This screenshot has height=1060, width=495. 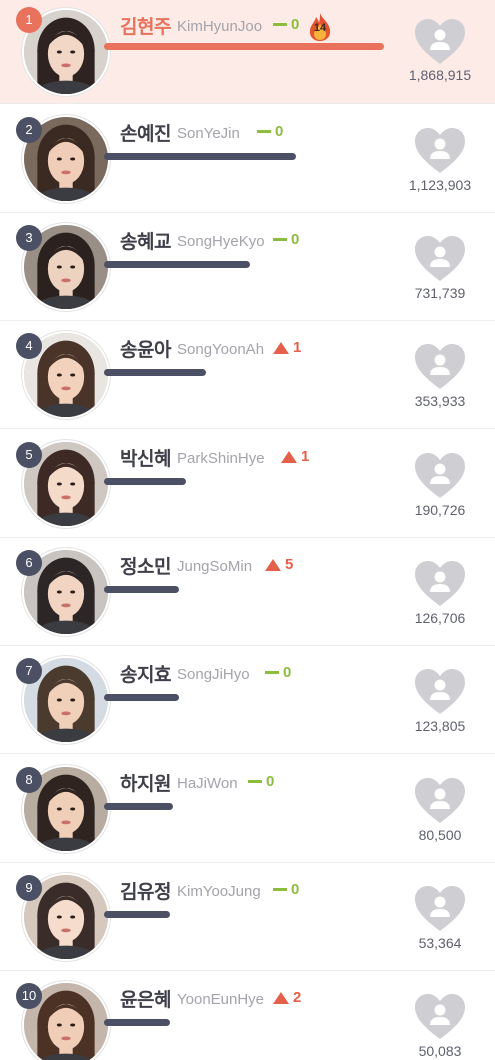 I want to click on artist-romanized-name: SonYeJin, so click(x=208, y=133).